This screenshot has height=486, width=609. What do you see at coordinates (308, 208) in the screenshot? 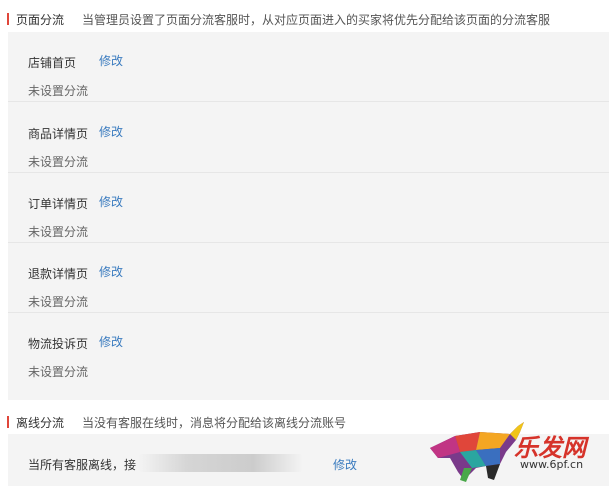
I see `page-routing-item: 订单详情页 修改 未设置分流` at bounding box center [308, 208].